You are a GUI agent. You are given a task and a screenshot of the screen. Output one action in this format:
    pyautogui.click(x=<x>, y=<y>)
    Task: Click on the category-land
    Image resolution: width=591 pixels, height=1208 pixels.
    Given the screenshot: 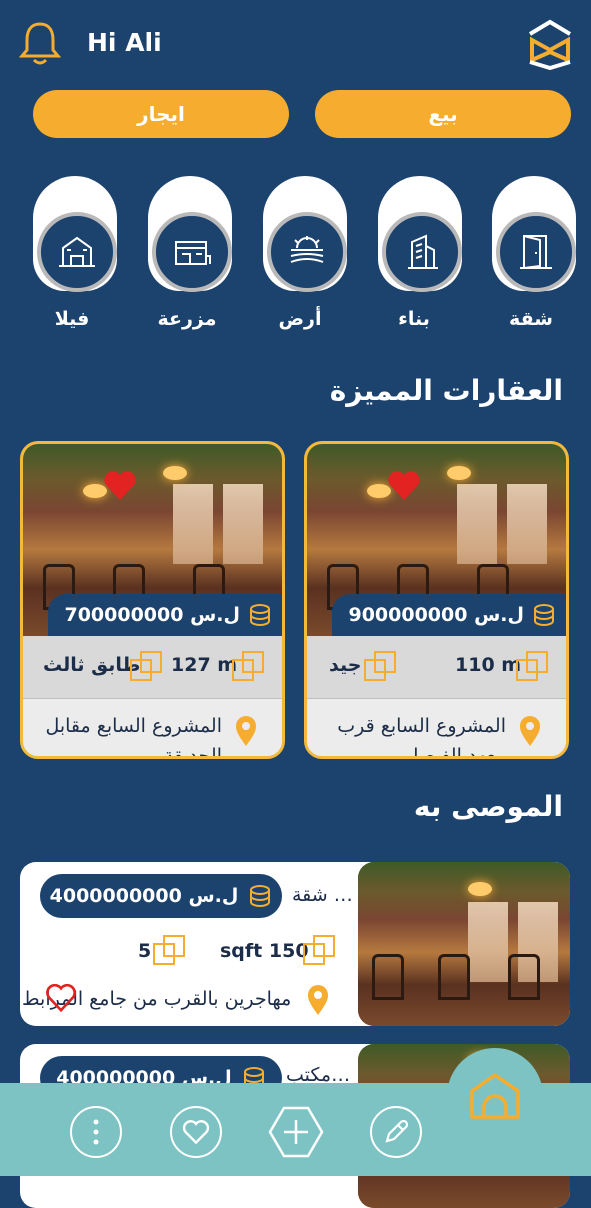 What is the action you would take?
    pyautogui.click(x=305, y=234)
    